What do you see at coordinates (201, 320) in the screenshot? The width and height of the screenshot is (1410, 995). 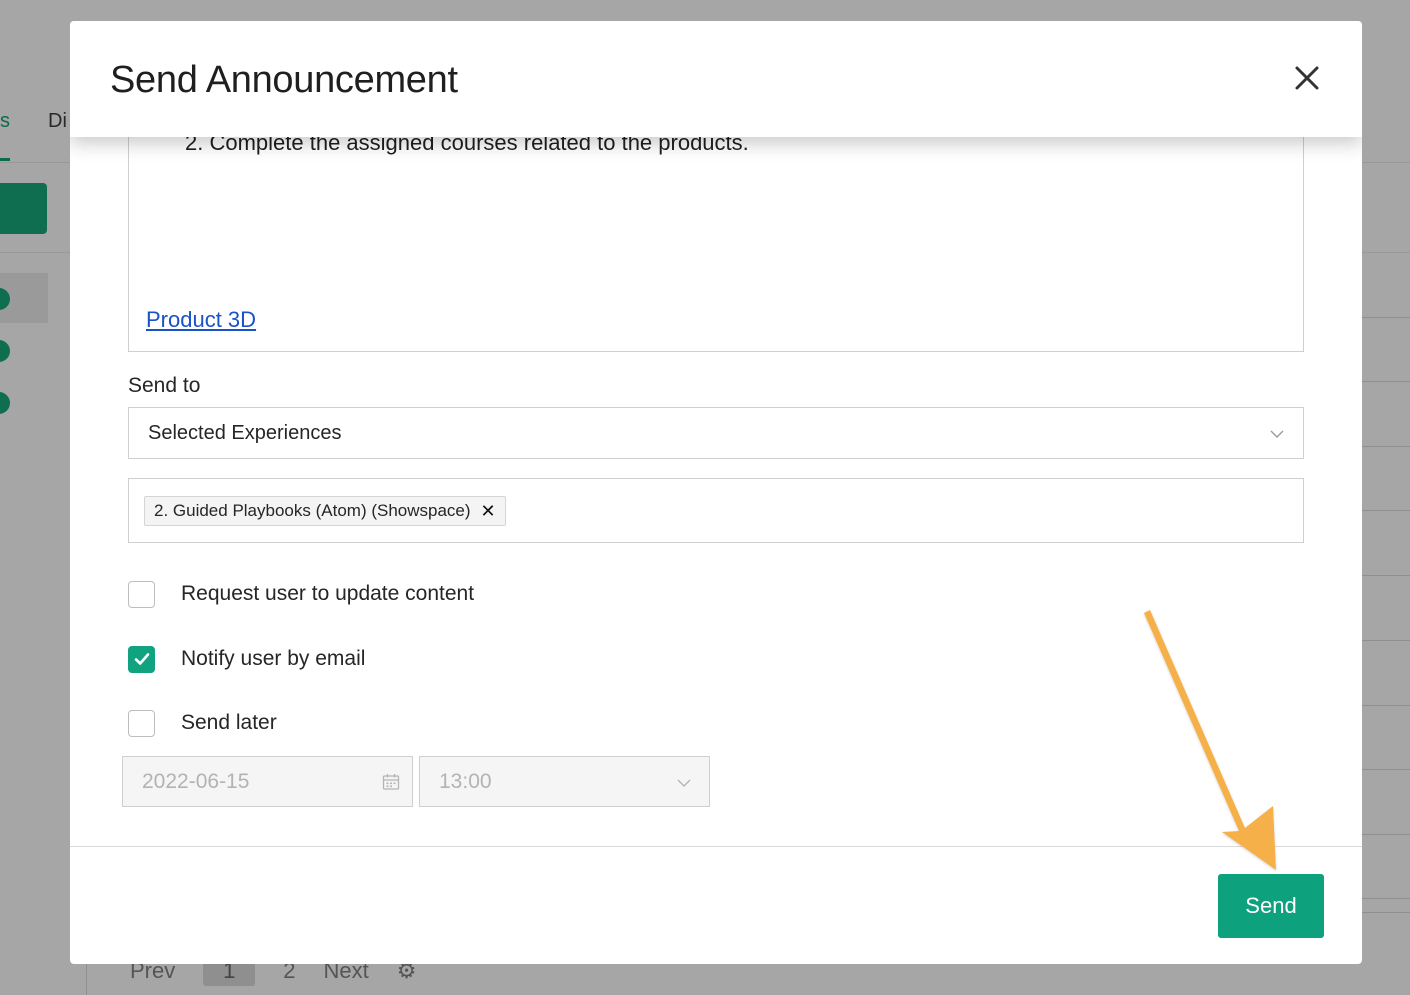 I see `editor-link: Product 3D` at bounding box center [201, 320].